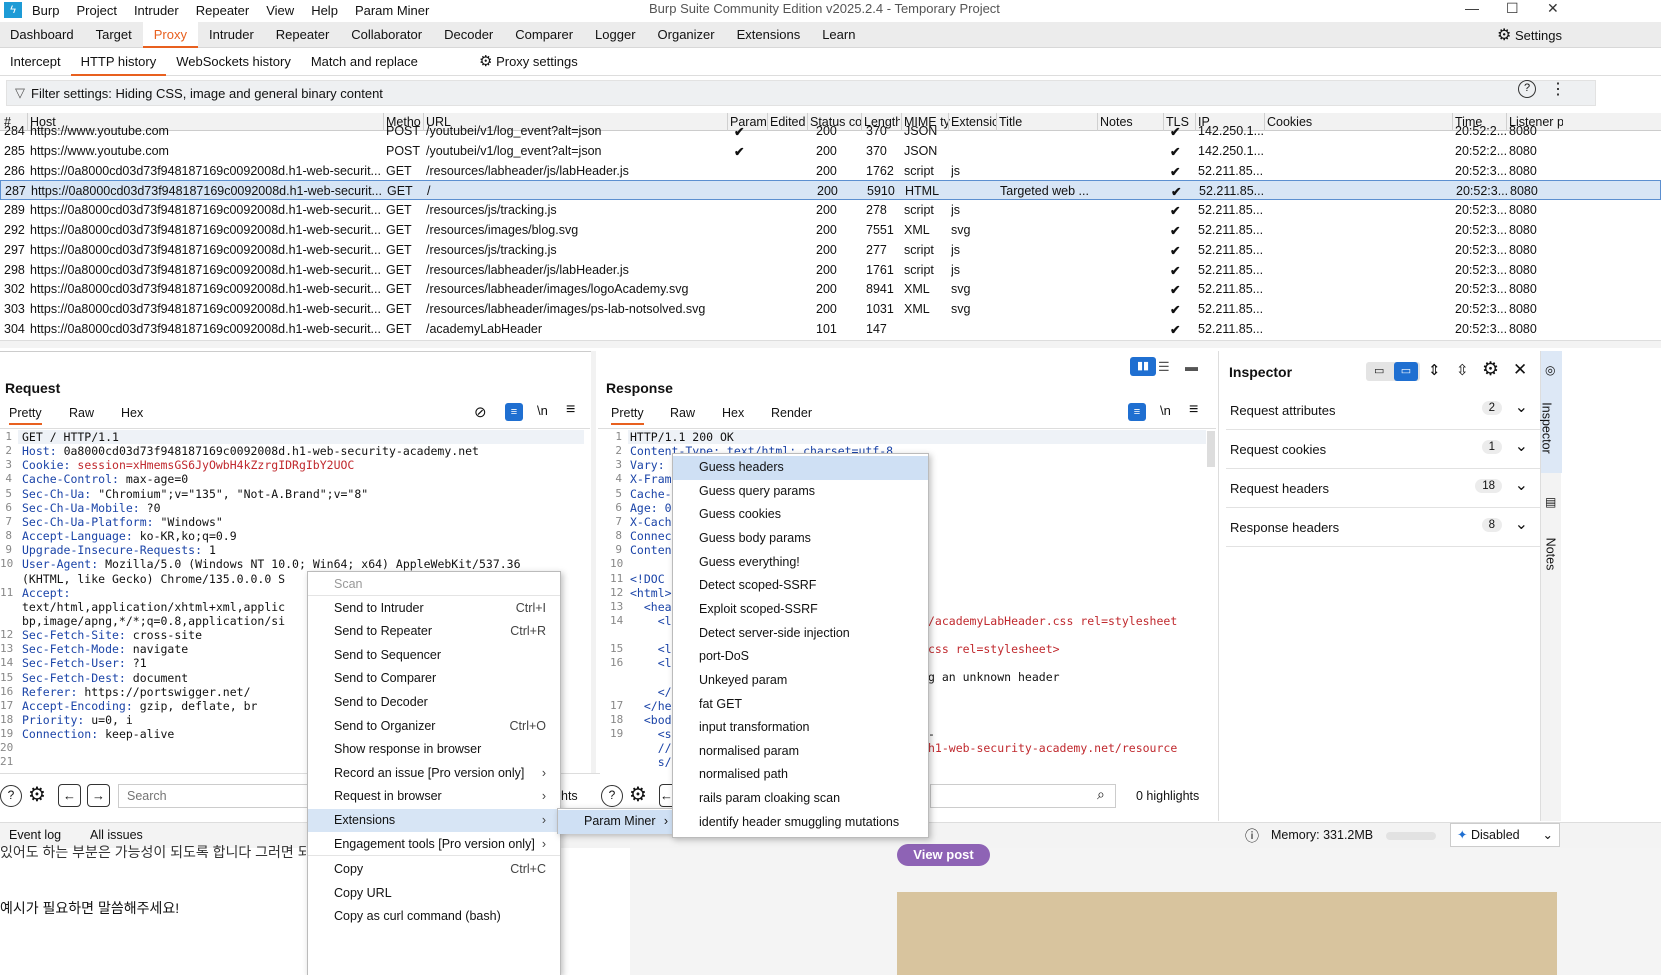 The width and height of the screenshot is (1661, 975). Describe the element at coordinates (1551, 412) in the screenshot. I see `inspector-side-tab: ◎ Inspector` at that location.